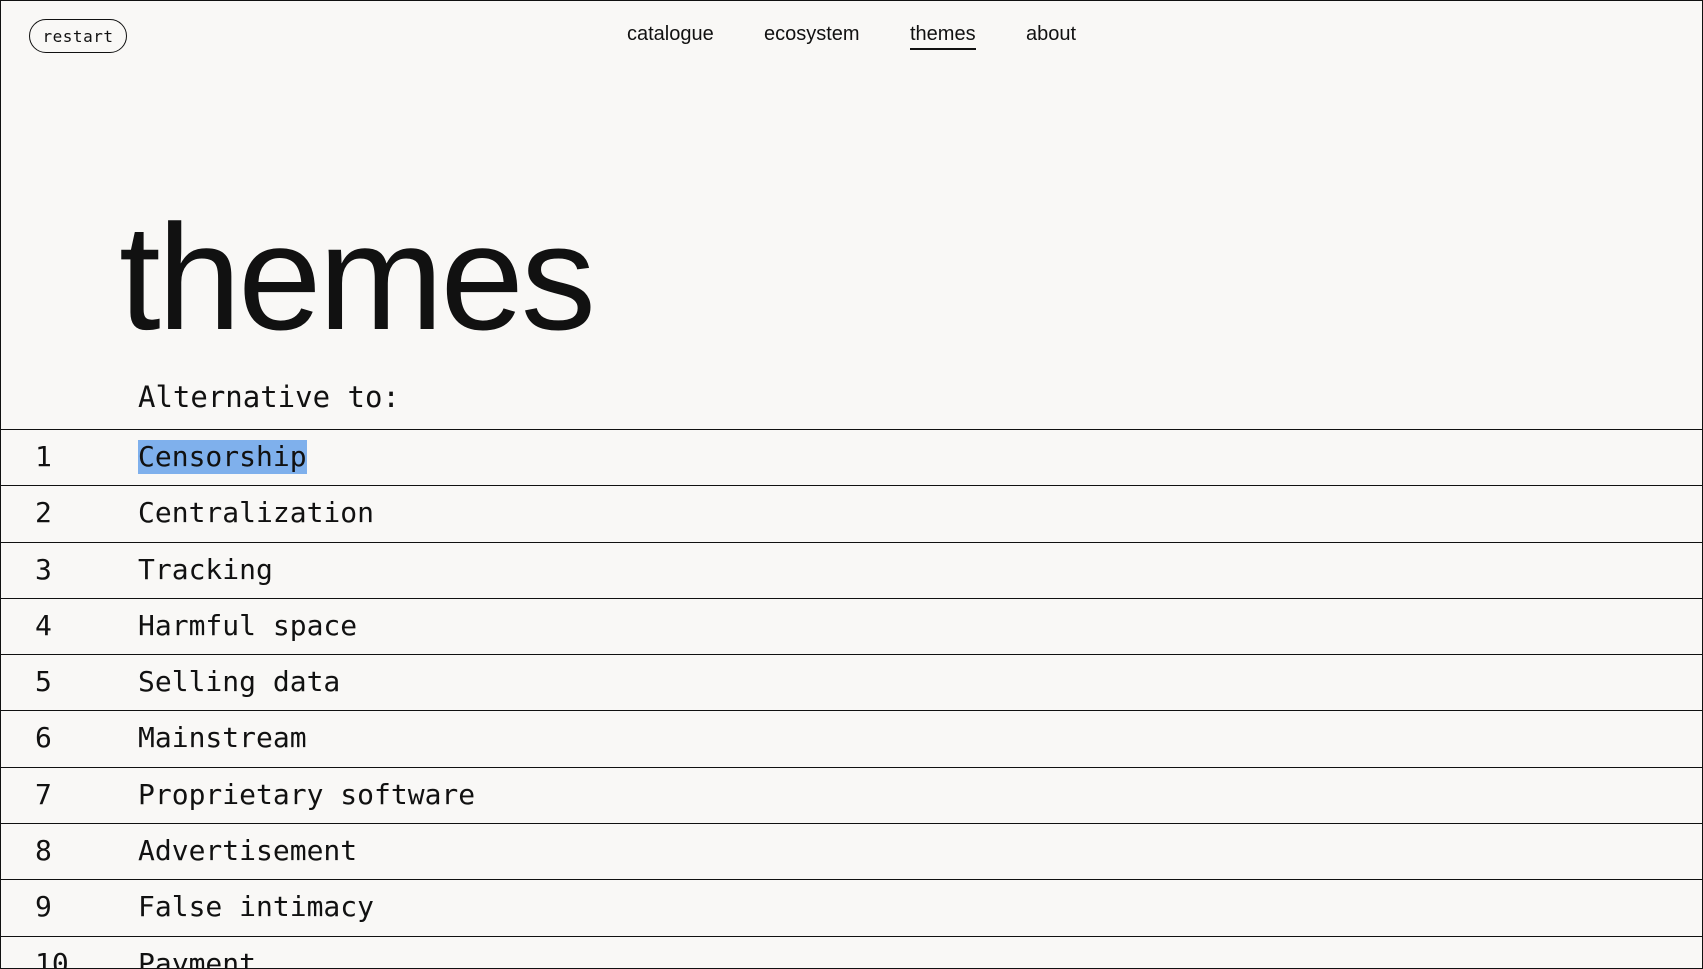 This screenshot has width=1703, height=969. I want to click on list-item: 6 Mainstream, so click(851, 739).